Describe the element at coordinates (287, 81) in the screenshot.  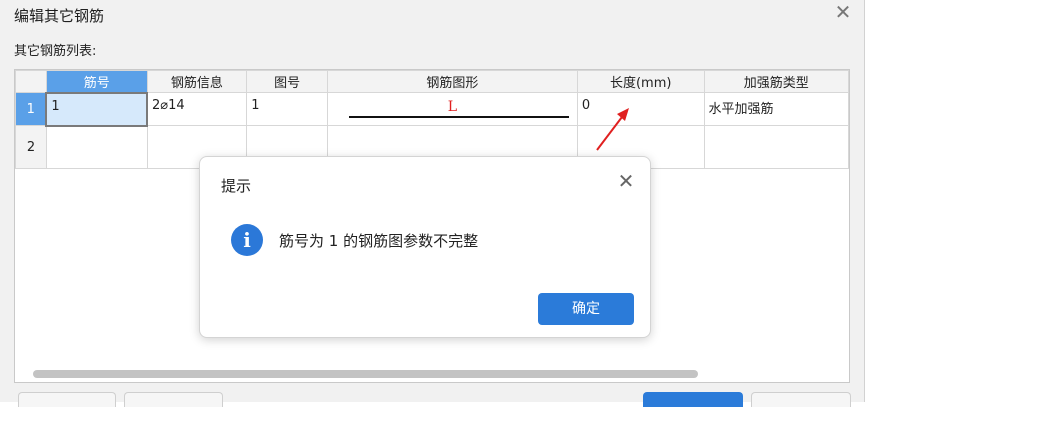
I see `column-header-tuhao: 图号` at that location.